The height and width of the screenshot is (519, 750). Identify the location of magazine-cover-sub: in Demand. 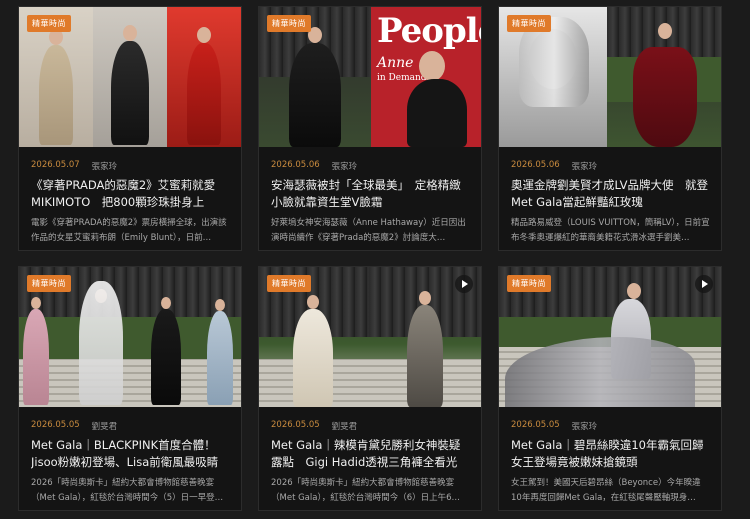
(402, 78).